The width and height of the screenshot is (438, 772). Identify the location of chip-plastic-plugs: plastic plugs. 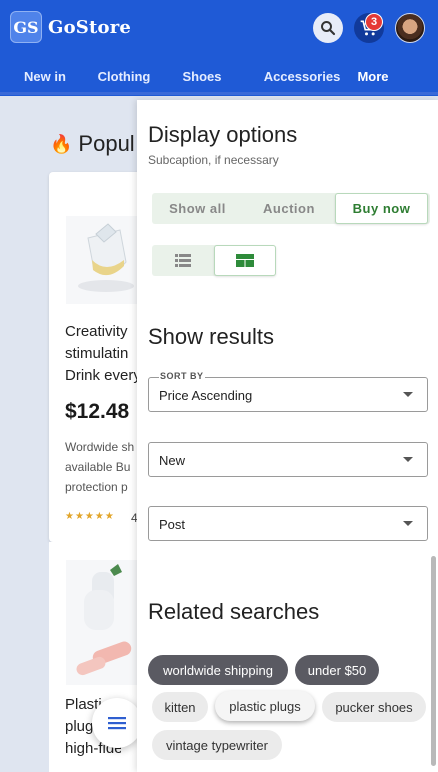
(265, 706).